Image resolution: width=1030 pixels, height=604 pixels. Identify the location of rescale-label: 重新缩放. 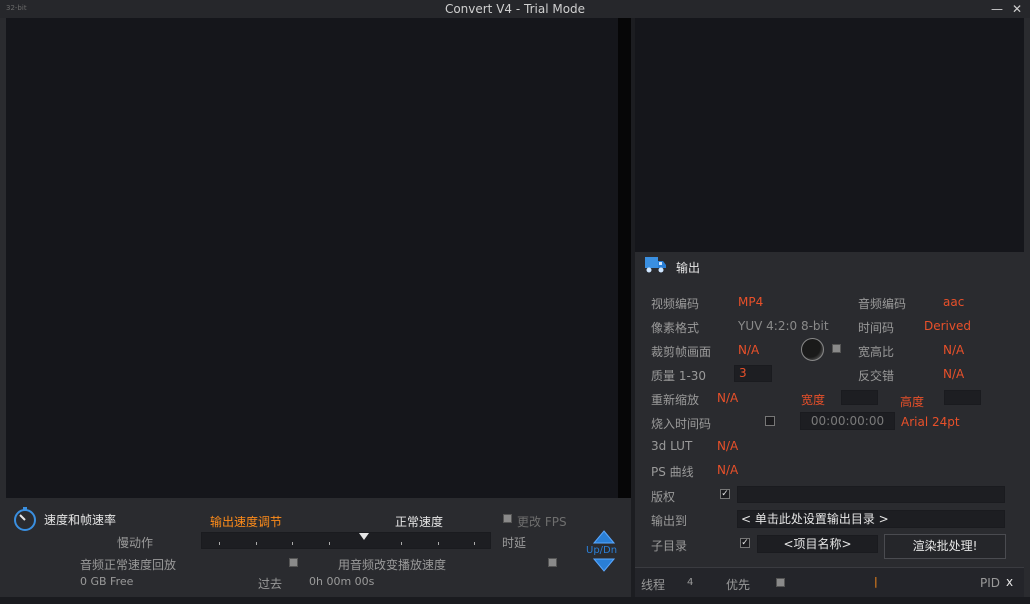
(675, 400).